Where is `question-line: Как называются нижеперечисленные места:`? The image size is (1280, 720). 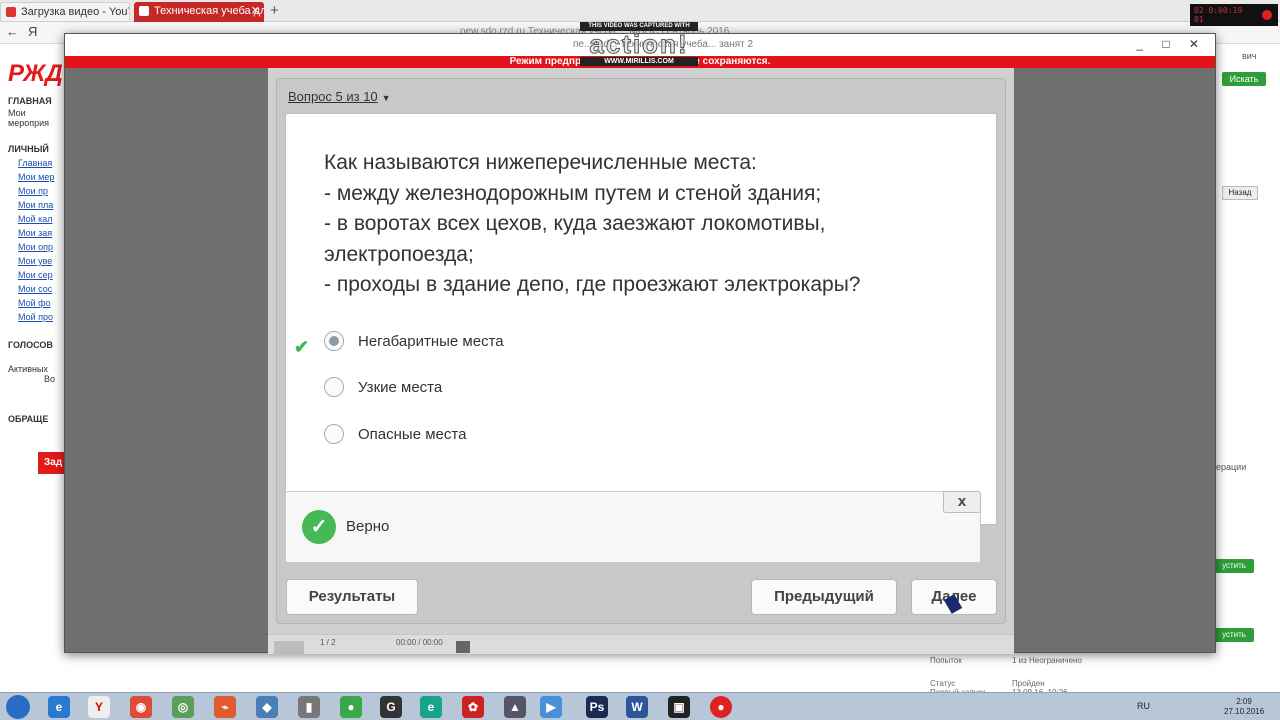
question-line: Как называются нижеперечисленные места: is located at coordinates (540, 162).